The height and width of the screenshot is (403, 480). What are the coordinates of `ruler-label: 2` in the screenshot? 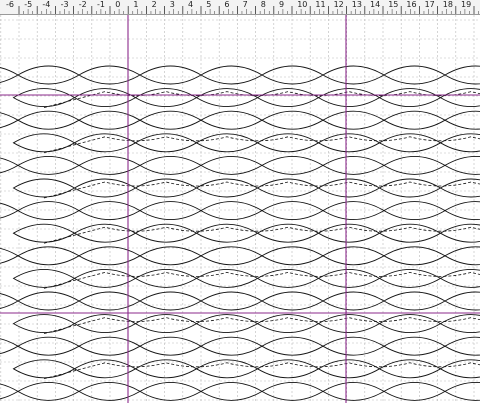 It's located at (154, 4).